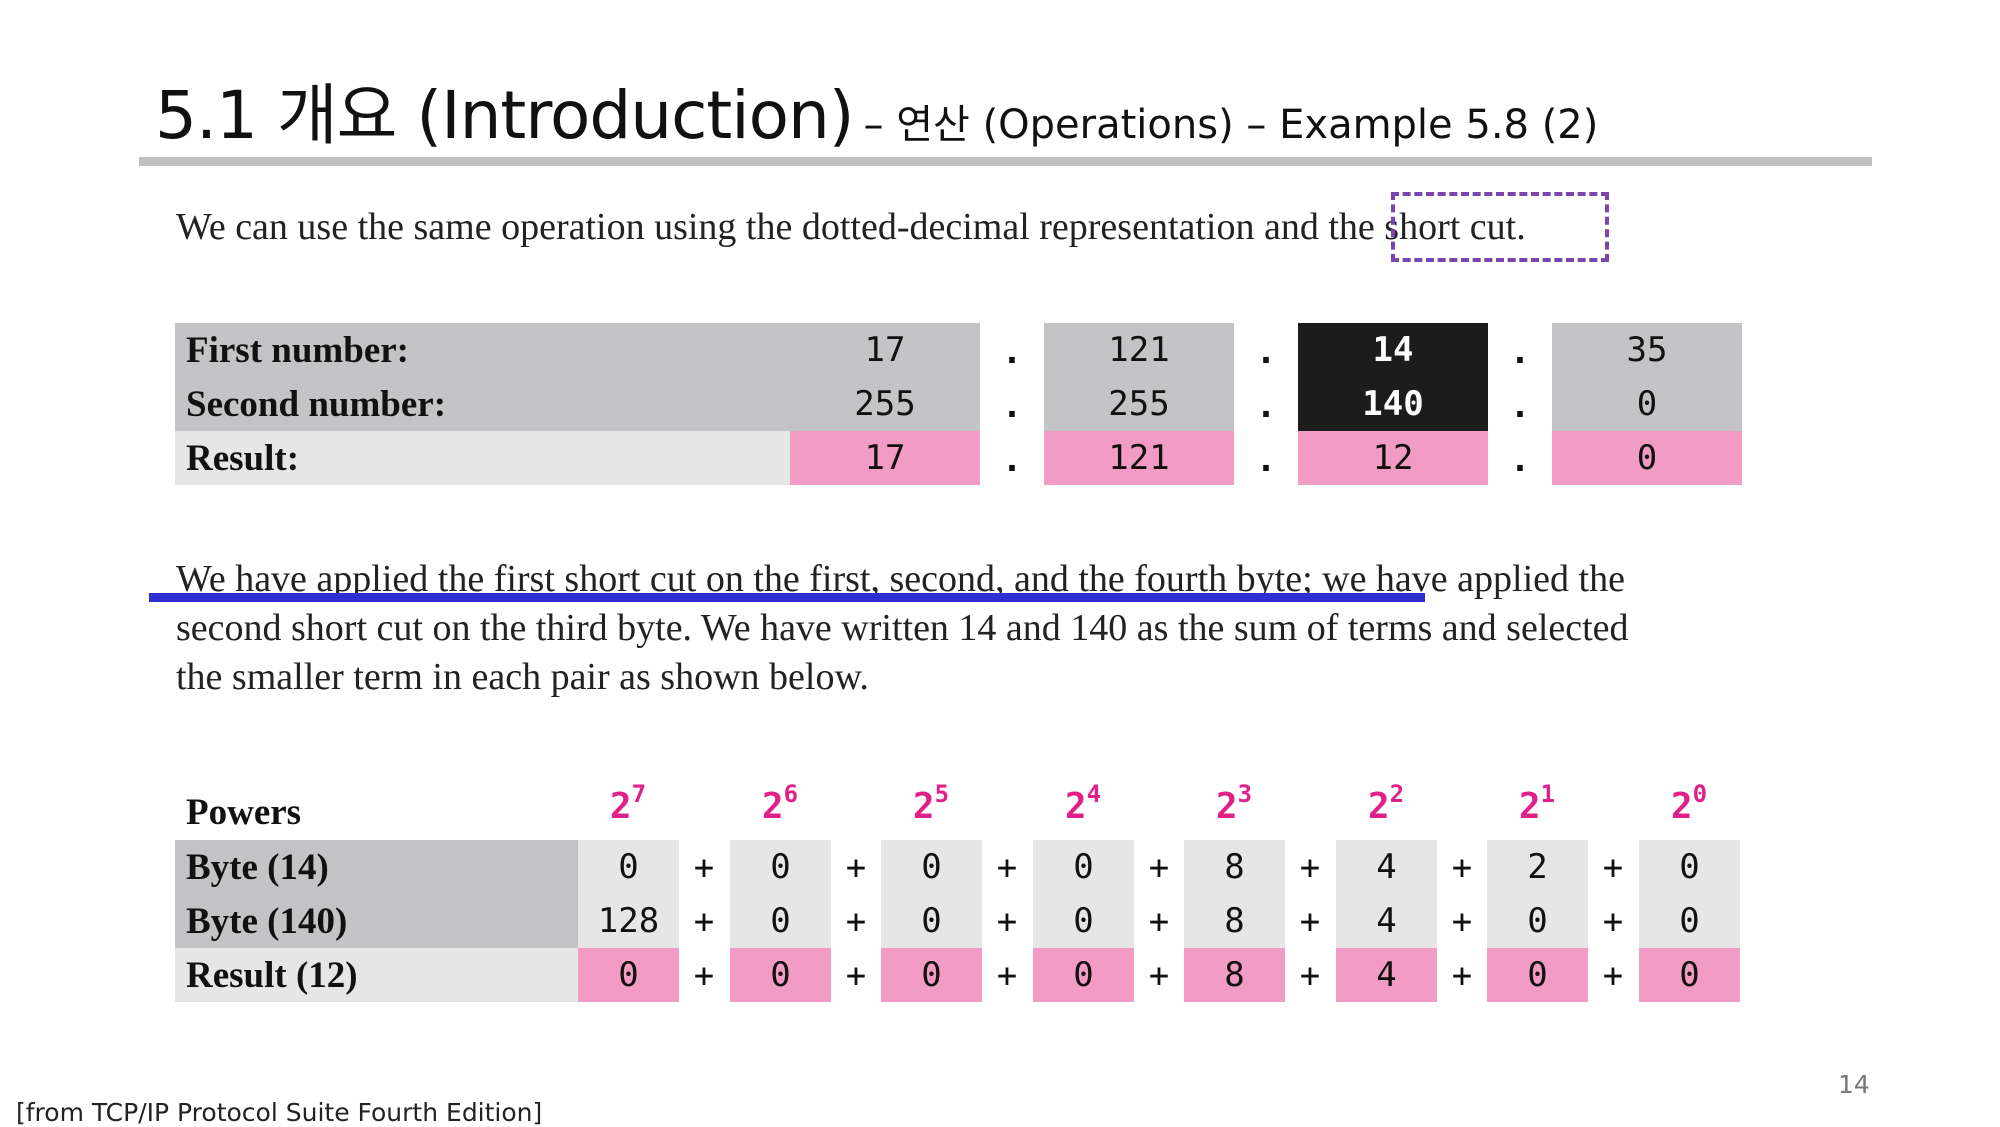  What do you see at coordinates (885, 458) in the screenshot?
I see `result-byte-1: 17` at bounding box center [885, 458].